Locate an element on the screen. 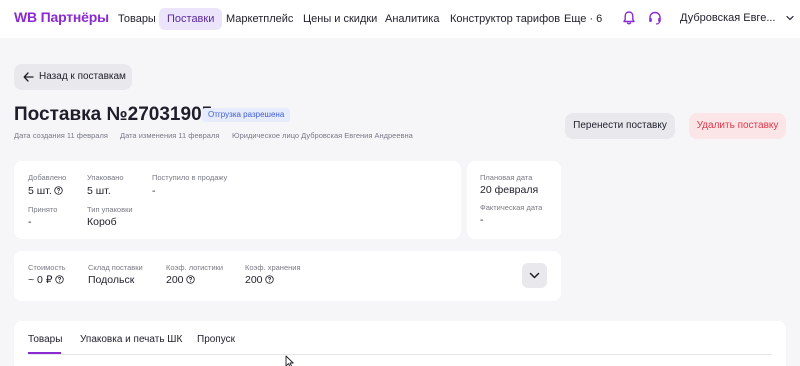 This screenshot has width=800, height=366. cursor-icon is located at coordinates (289, 360).